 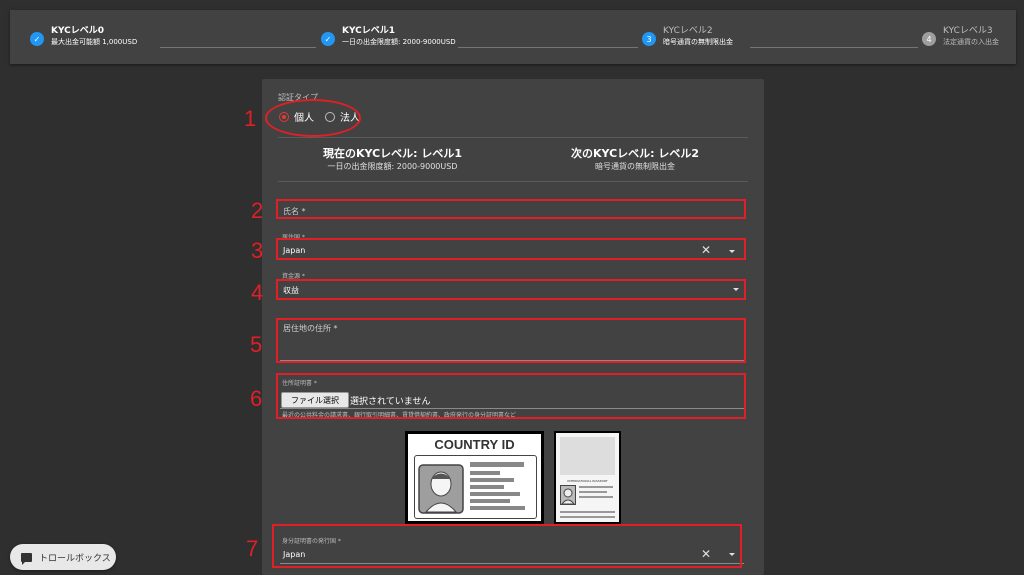 I want to click on annotation-number: 7, so click(x=252, y=548).